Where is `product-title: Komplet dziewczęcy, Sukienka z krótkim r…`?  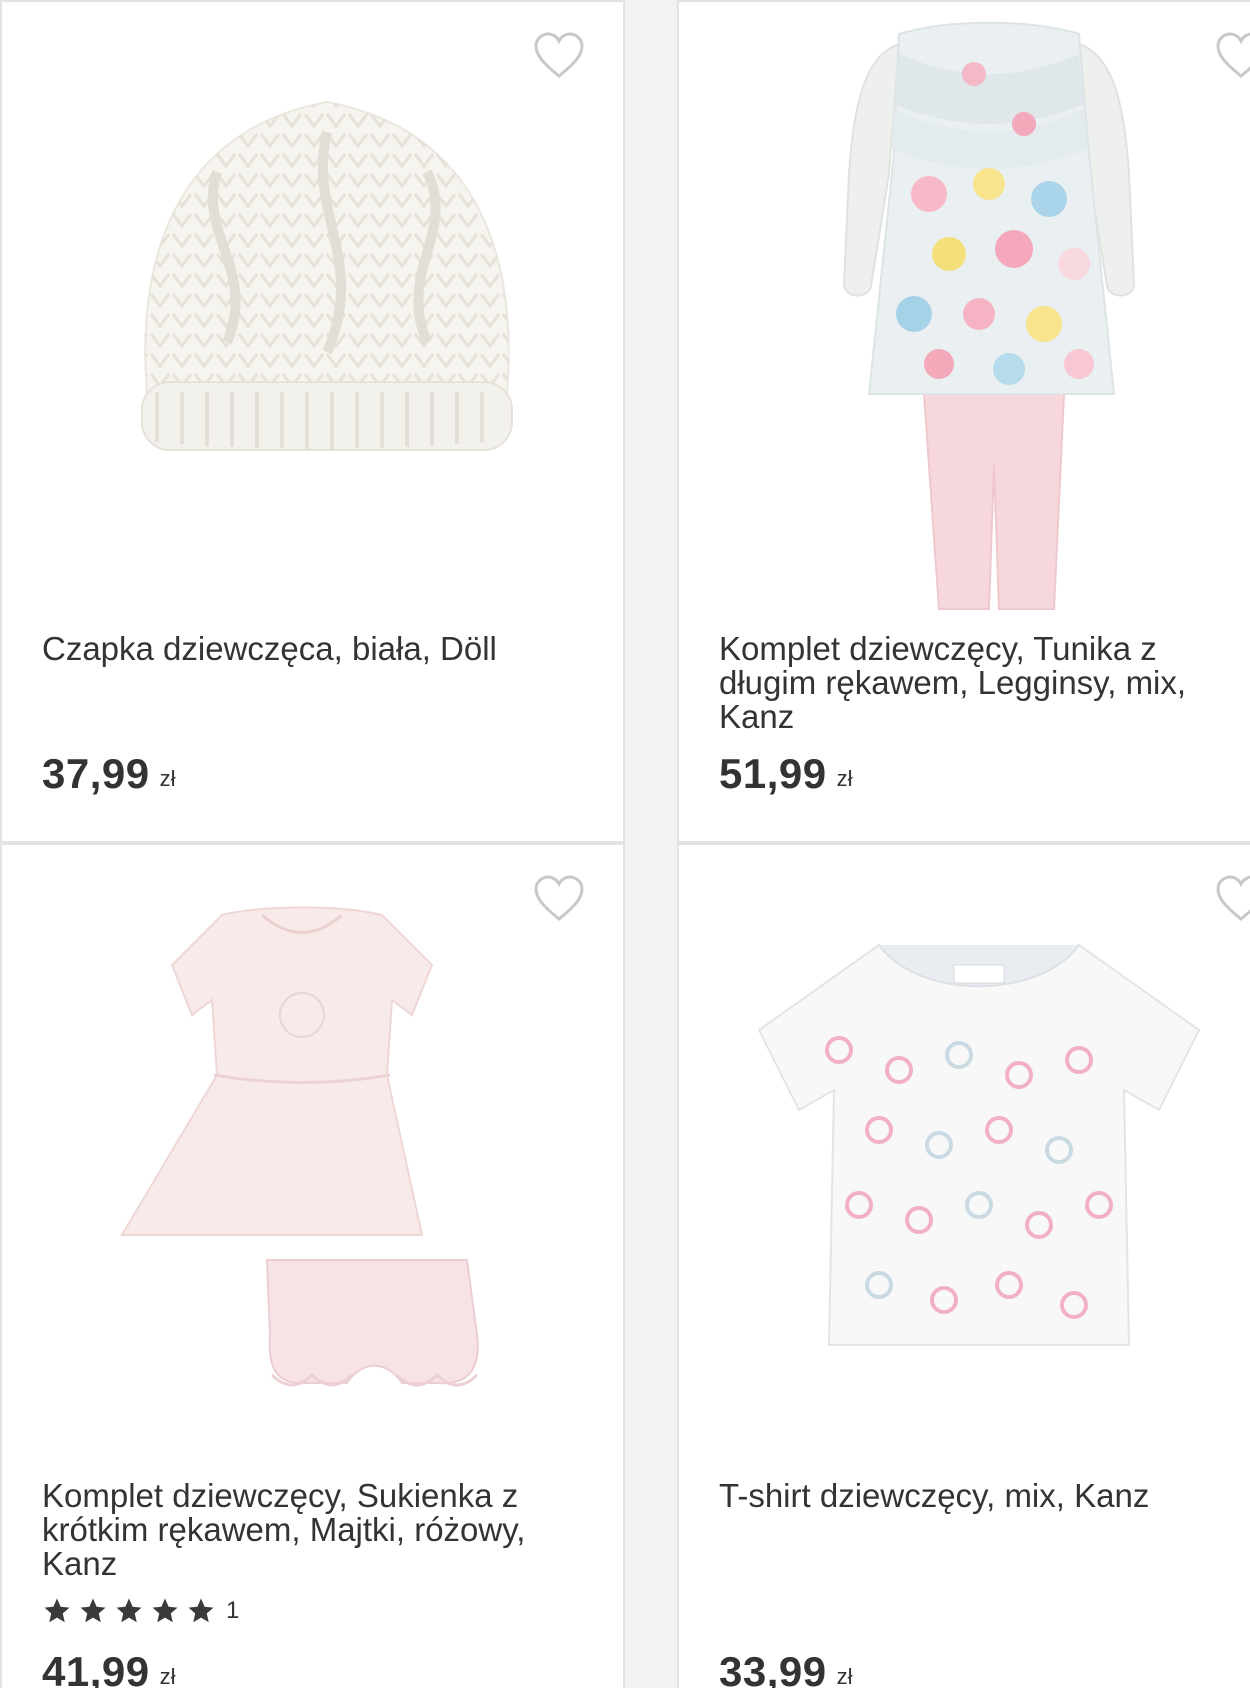
product-title: Komplet dziewczęcy, Sukienka z krótkim r… is located at coordinates (302, 1530).